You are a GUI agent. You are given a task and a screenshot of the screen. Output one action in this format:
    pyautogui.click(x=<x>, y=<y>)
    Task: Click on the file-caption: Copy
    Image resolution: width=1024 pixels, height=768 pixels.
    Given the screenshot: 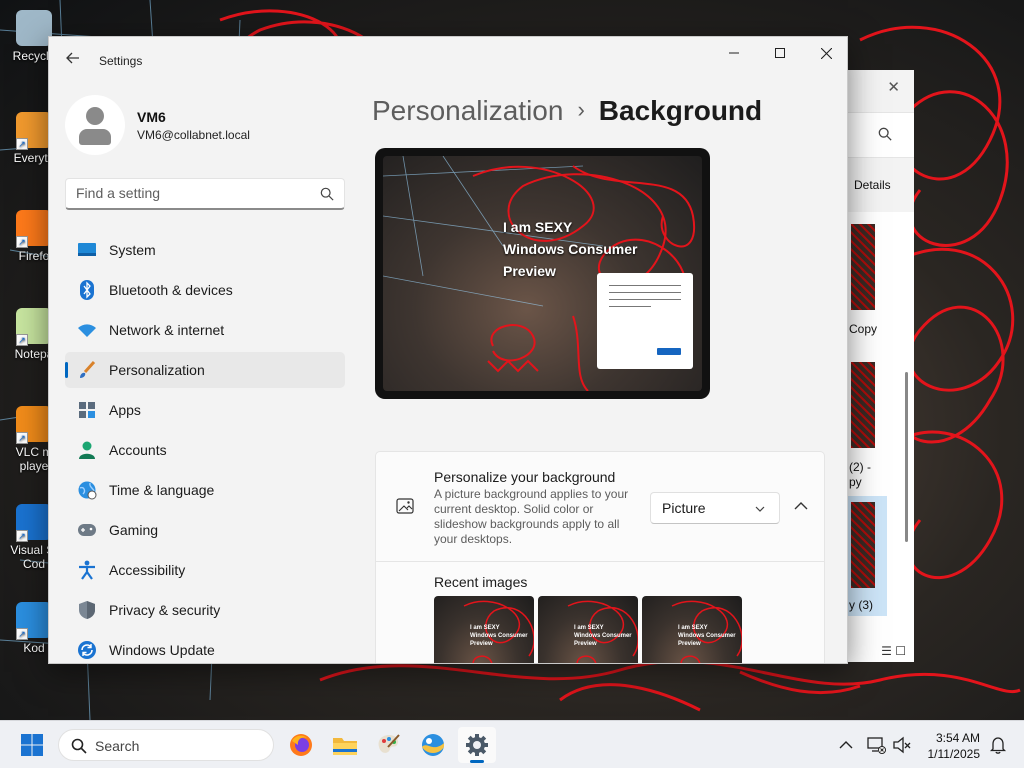 What is the action you would take?
    pyautogui.click(x=863, y=329)
    